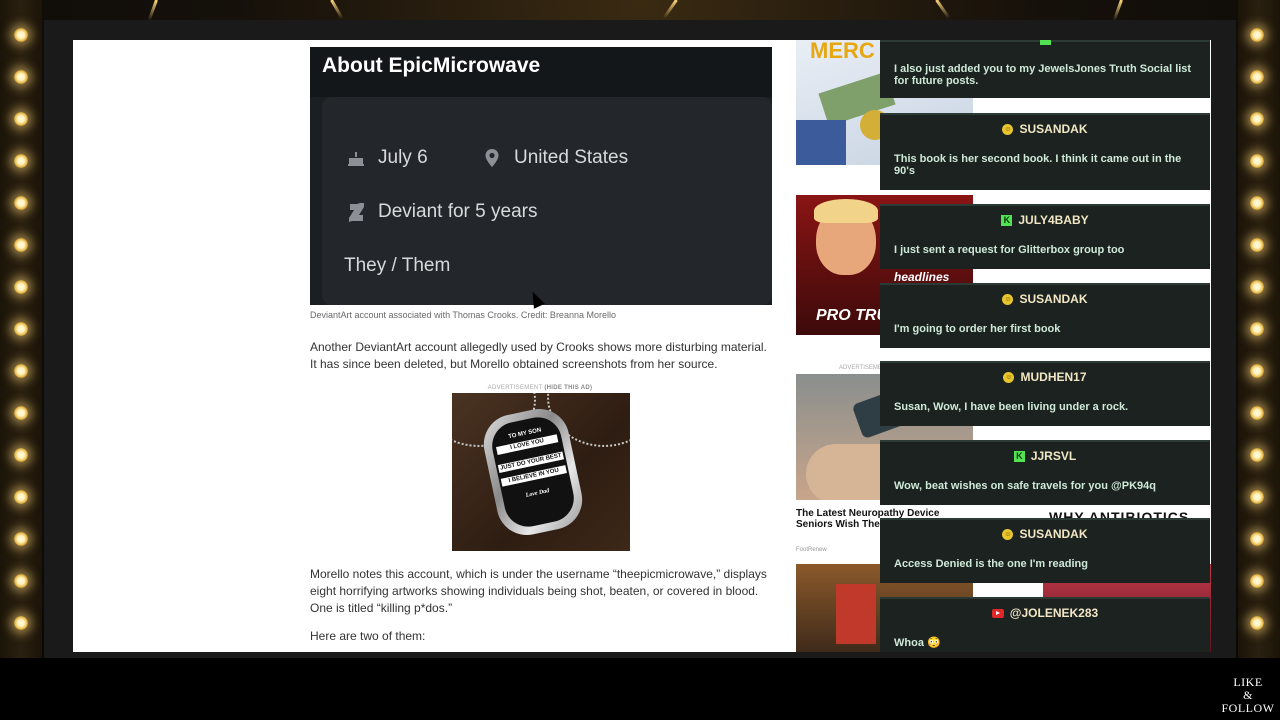 The image size is (1280, 720). I want to click on cake-icon, so click(356, 159).